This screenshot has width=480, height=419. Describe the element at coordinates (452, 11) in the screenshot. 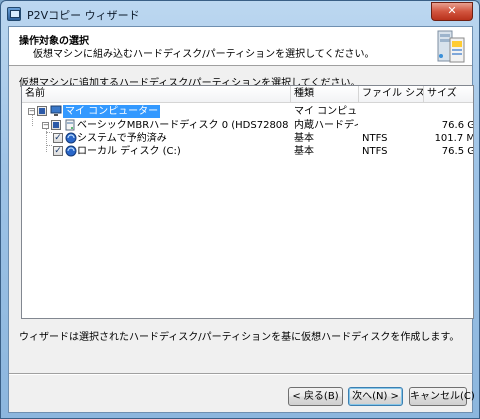

I see `close-button: ✕` at that location.